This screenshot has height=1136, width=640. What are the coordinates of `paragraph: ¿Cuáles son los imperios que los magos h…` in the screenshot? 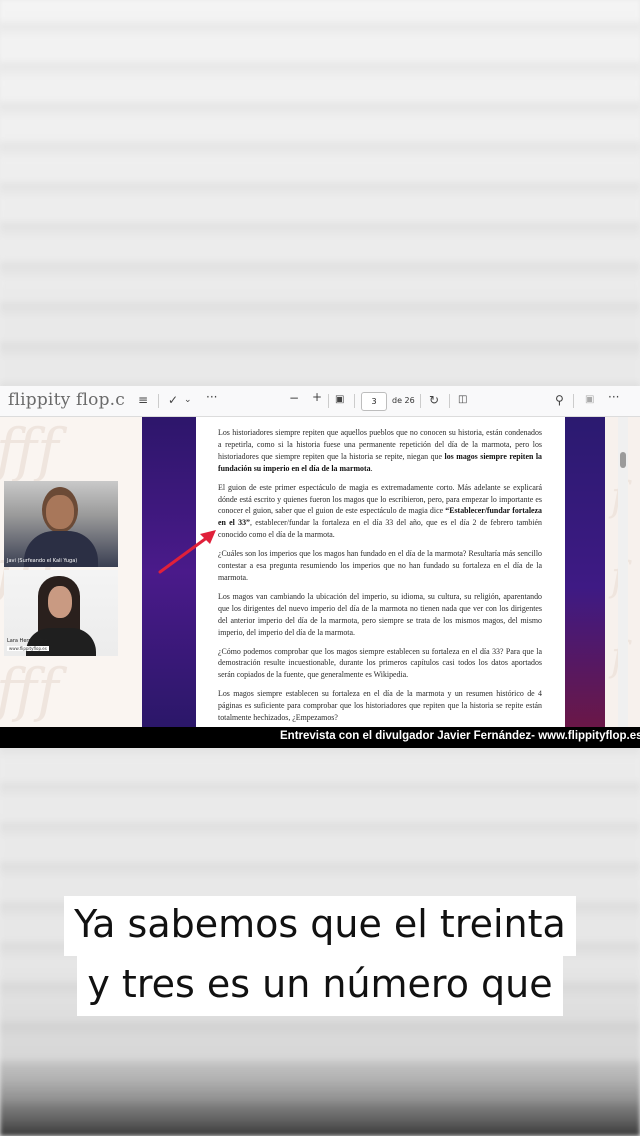 It's located at (380, 565).